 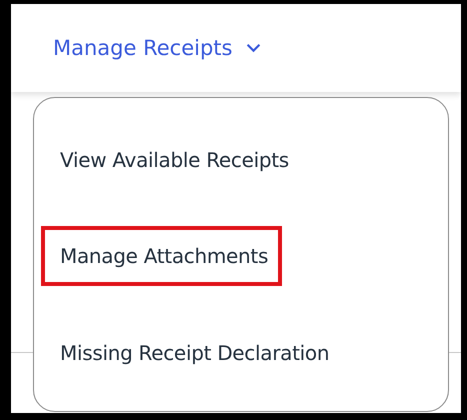 What do you see at coordinates (172, 160) in the screenshot?
I see `menu-item: View Available Receipts` at bounding box center [172, 160].